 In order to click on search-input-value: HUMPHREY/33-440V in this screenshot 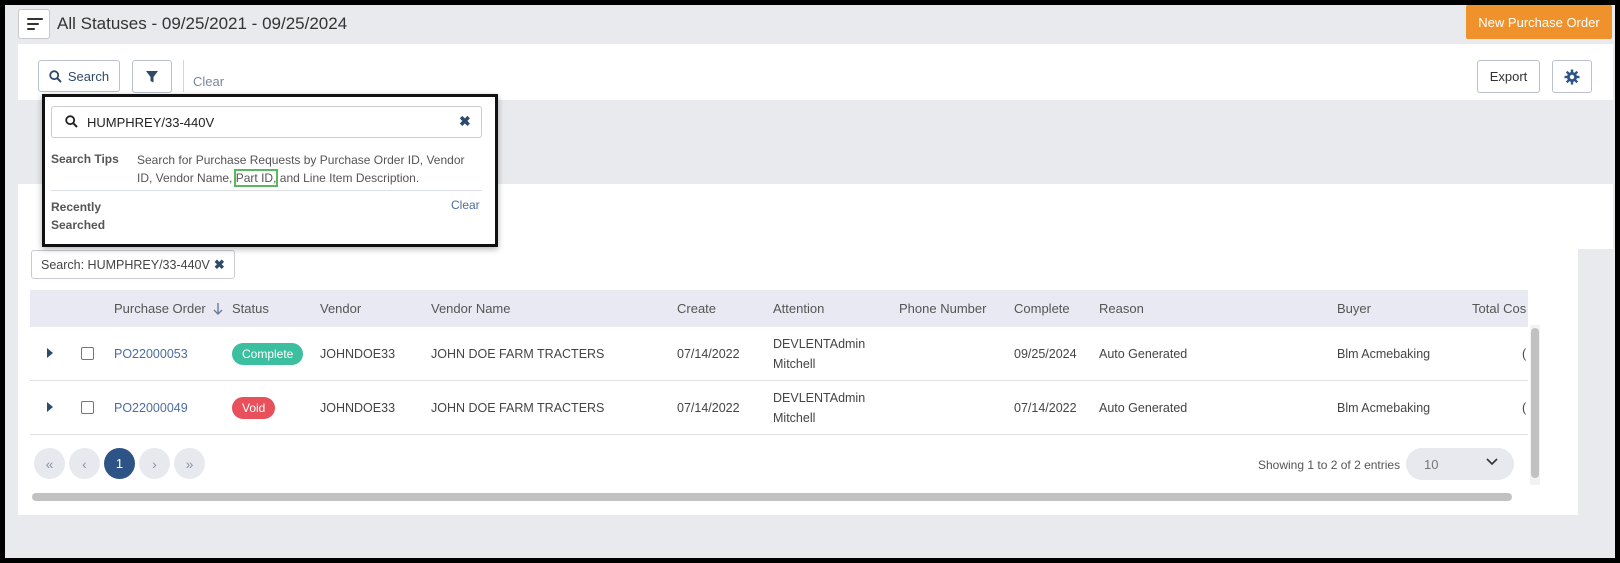, I will do `click(151, 122)`.